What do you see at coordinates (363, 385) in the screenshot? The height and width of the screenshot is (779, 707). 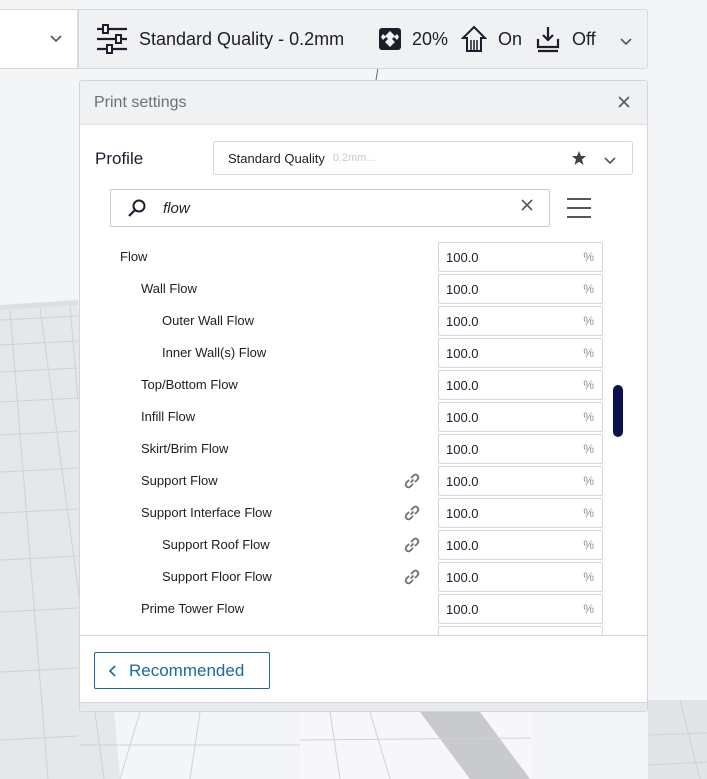 I see `setting-row: Top/Bottom Flow 100.0%` at bounding box center [363, 385].